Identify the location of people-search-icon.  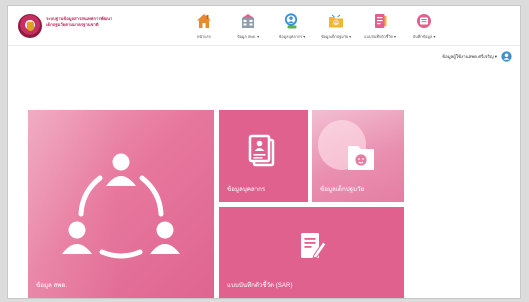
(291, 21).